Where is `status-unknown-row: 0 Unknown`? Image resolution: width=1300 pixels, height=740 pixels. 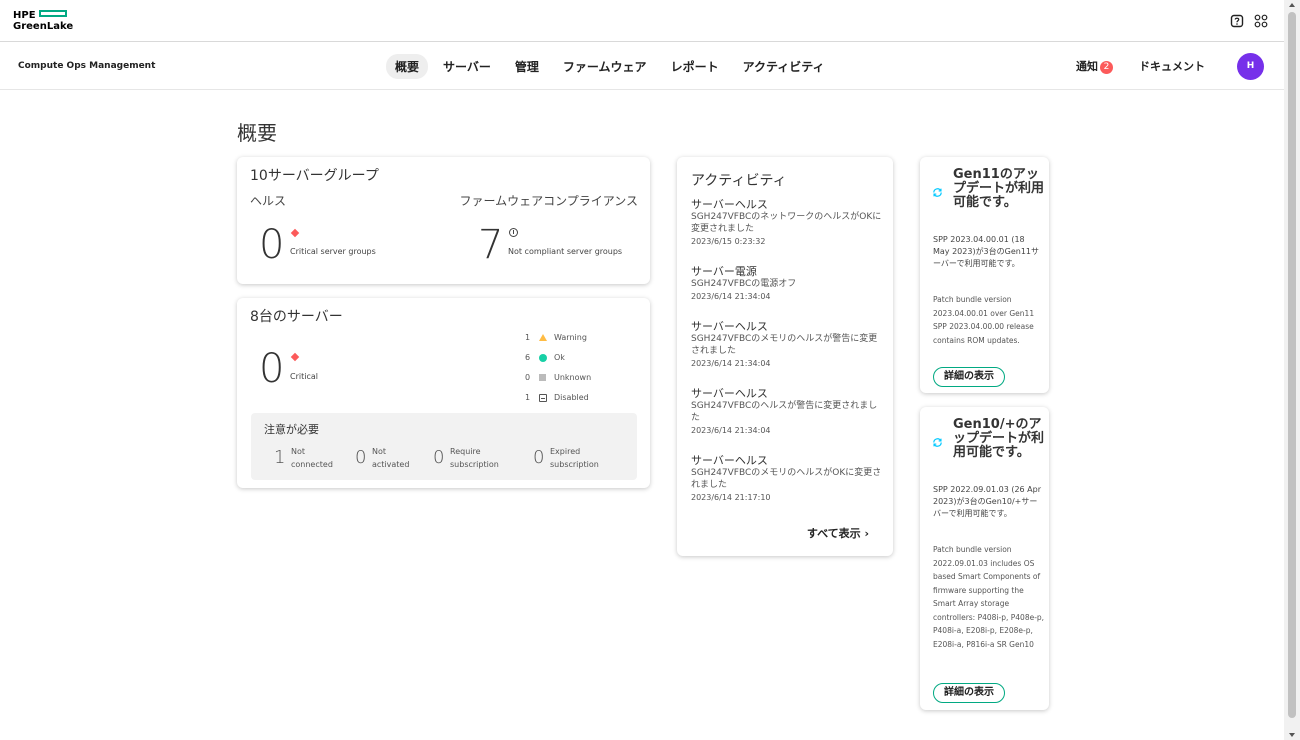
status-unknown-row: 0 Unknown is located at coordinates (558, 377).